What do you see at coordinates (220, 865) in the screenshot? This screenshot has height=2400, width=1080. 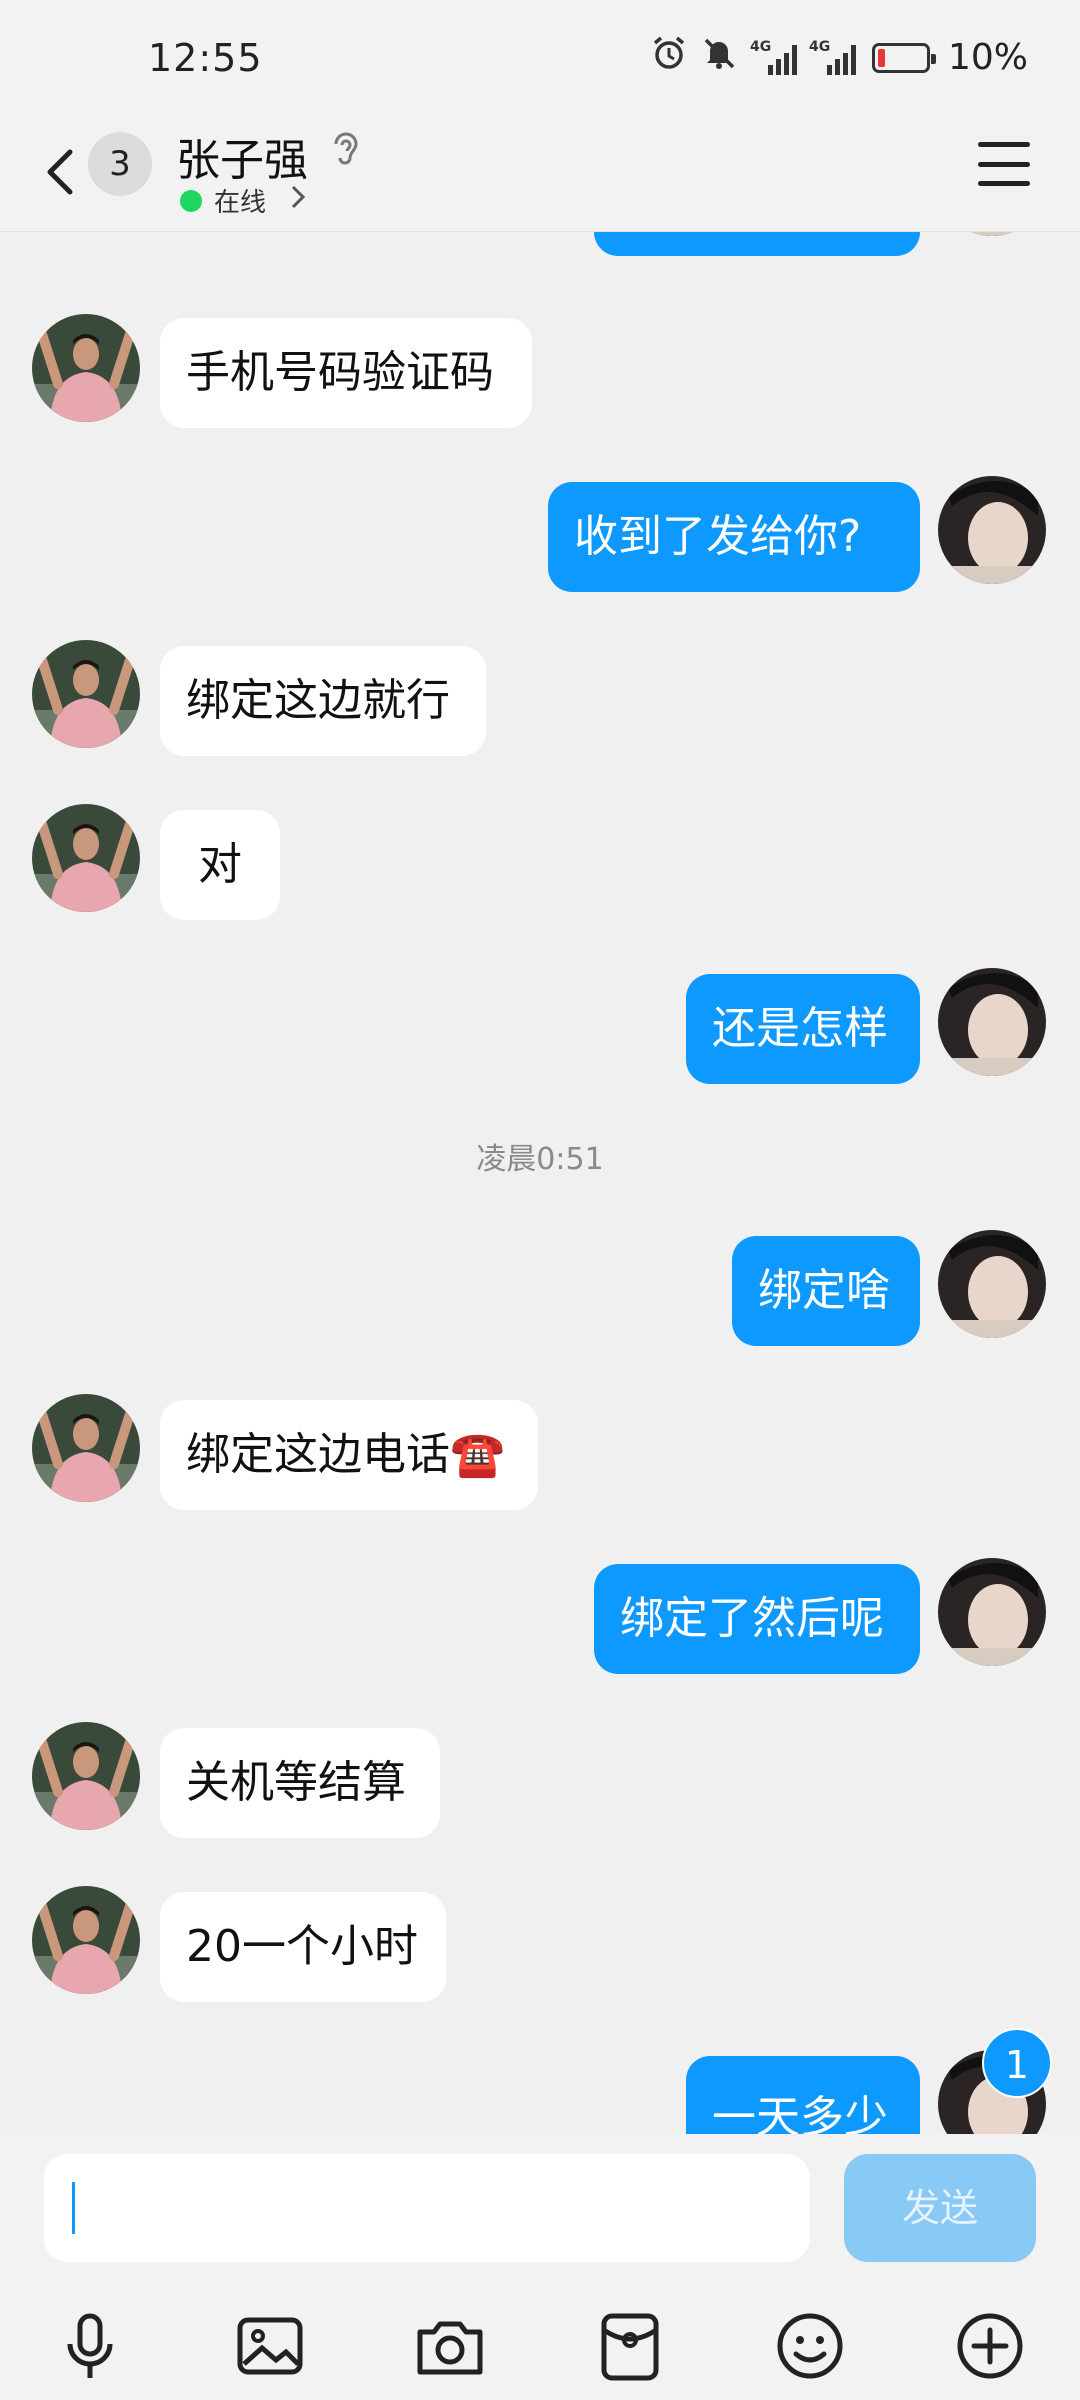 I see `message-bubble-incoming: 对` at bounding box center [220, 865].